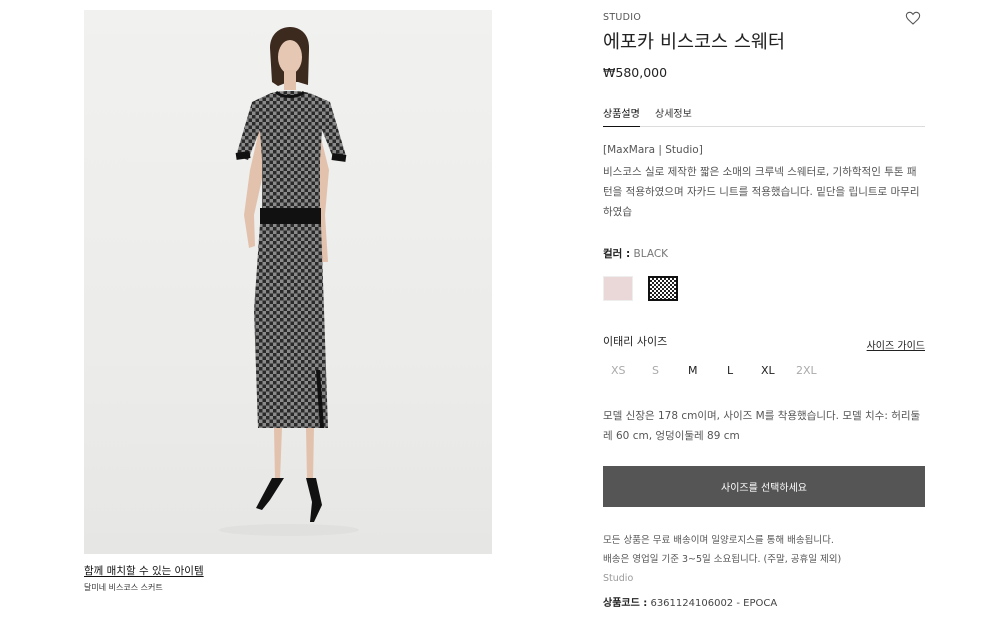 The width and height of the screenshot is (1000, 632). I want to click on size-option-s: S, so click(655, 370).